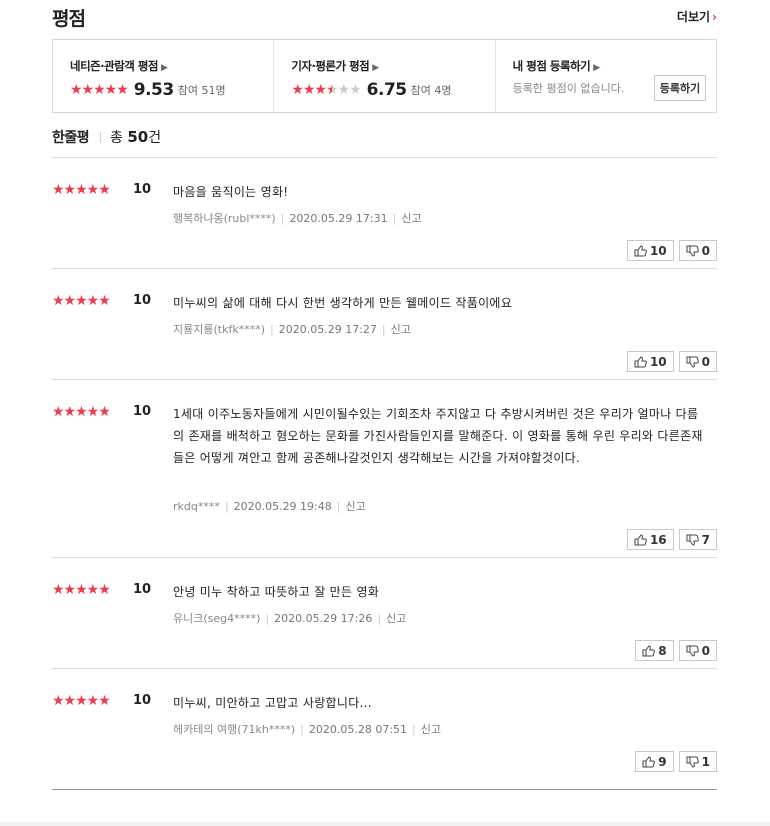  I want to click on more-label: 더보기, so click(693, 17).